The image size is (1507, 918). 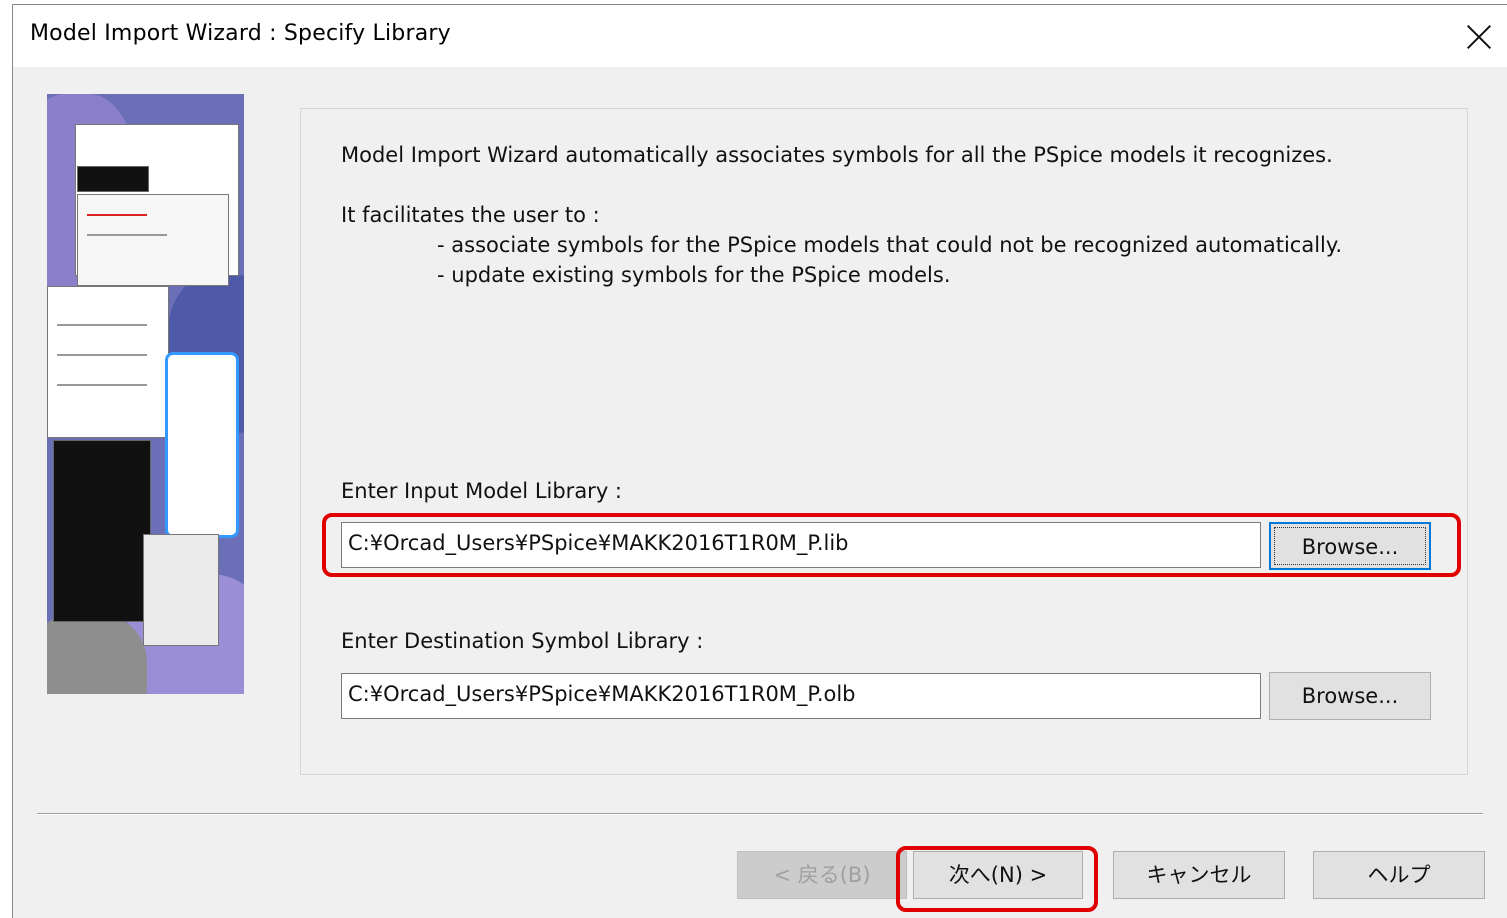 I want to click on wizard-illustration, so click(x=145, y=394).